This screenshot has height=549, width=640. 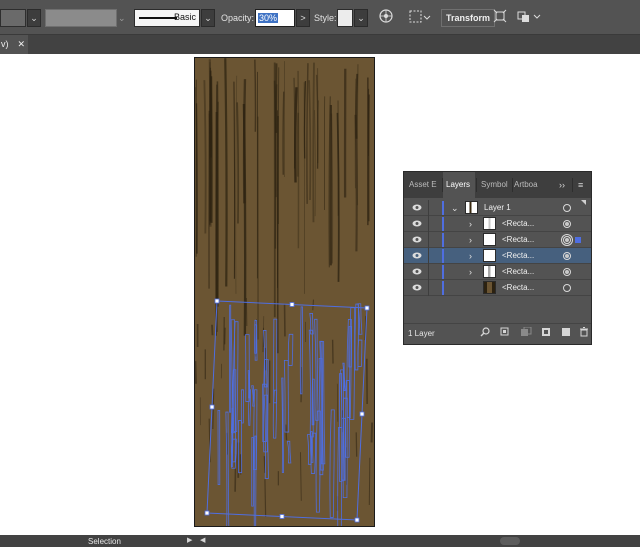 What do you see at coordinates (500, 18) in the screenshot?
I see `isolate-icon` at bounding box center [500, 18].